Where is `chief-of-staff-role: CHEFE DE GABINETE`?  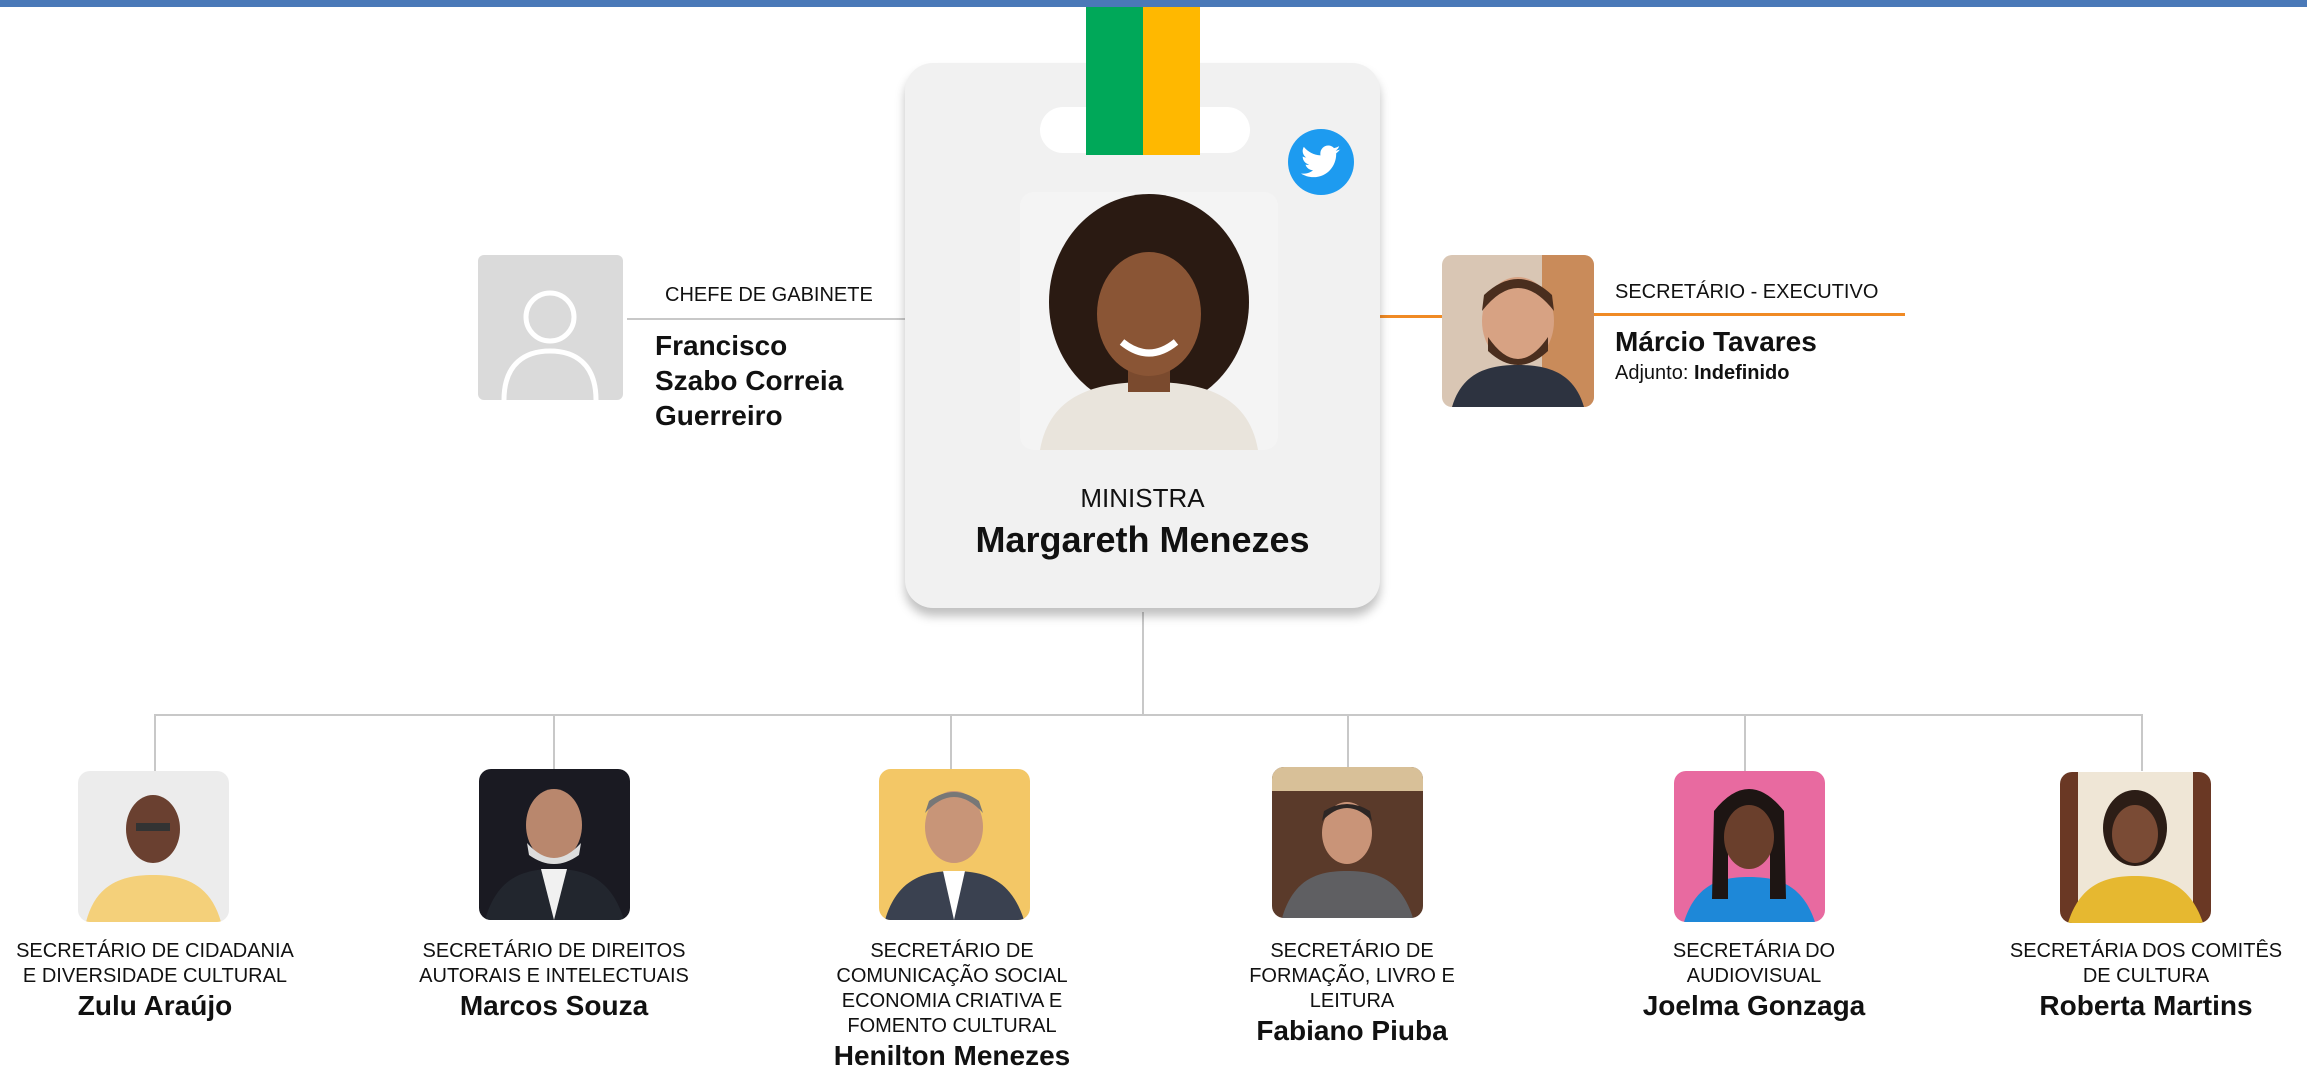 chief-of-staff-role: CHEFE DE GABINETE is located at coordinates (769, 295).